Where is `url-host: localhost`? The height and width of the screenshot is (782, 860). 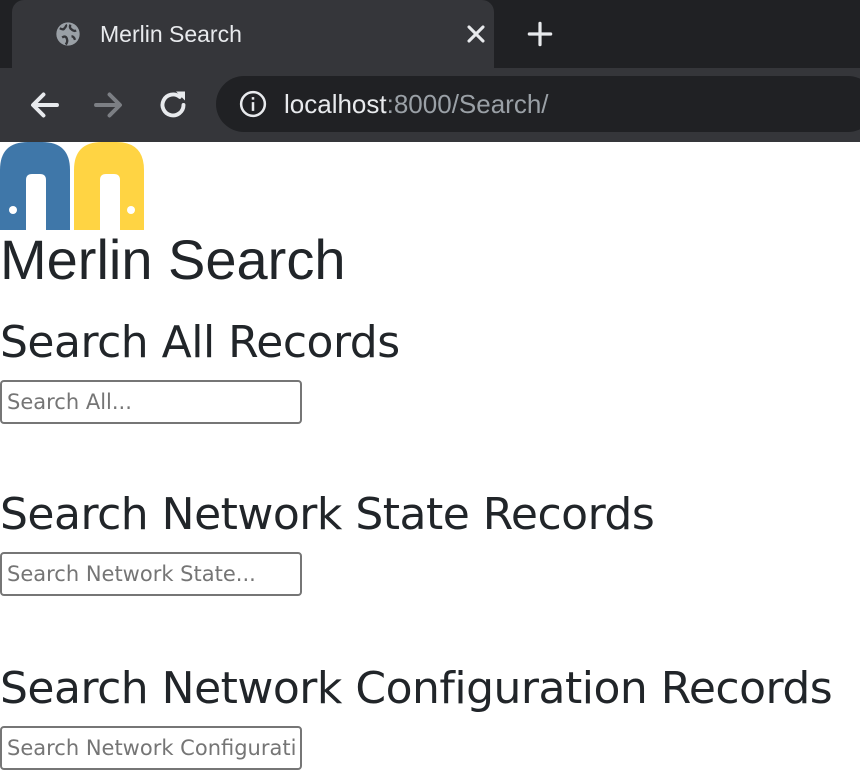
url-host: localhost is located at coordinates (335, 104).